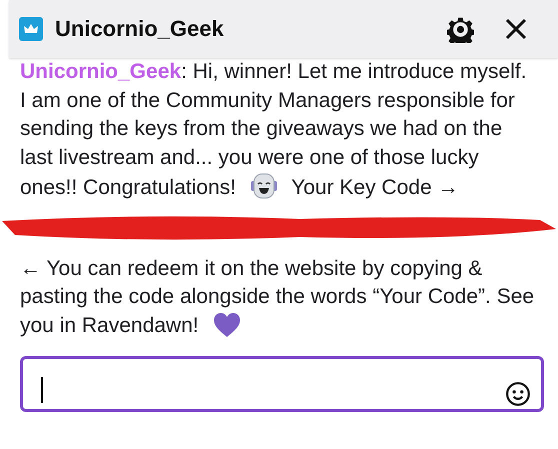 This screenshot has width=558, height=449. I want to click on robot-face-icon, so click(264, 186).